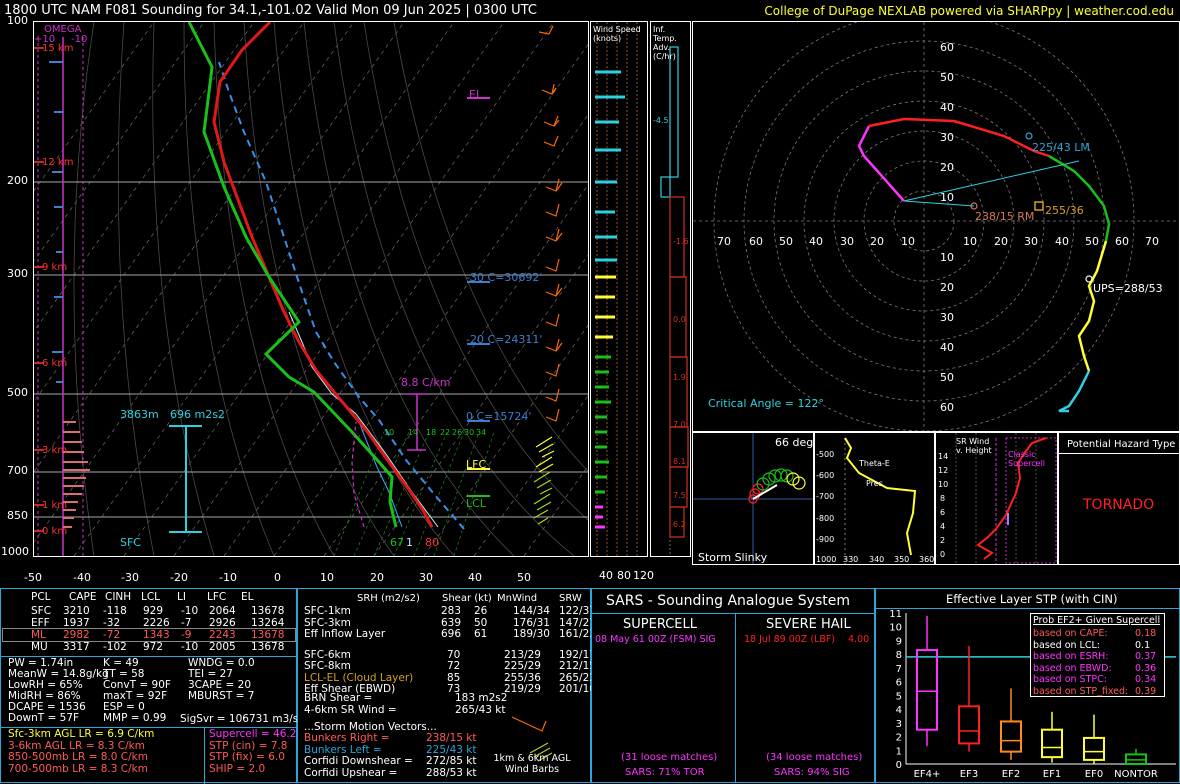  Describe the element at coordinates (899, 669) in the screenshot. I see `stp-y-label: 7` at that location.